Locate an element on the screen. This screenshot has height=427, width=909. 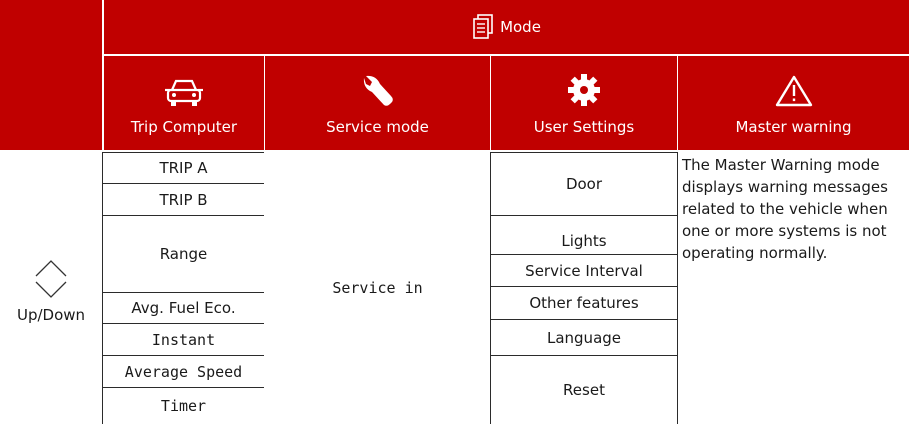
col-head-trip-computer: Trip Computer is located at coordinates (184, 103).